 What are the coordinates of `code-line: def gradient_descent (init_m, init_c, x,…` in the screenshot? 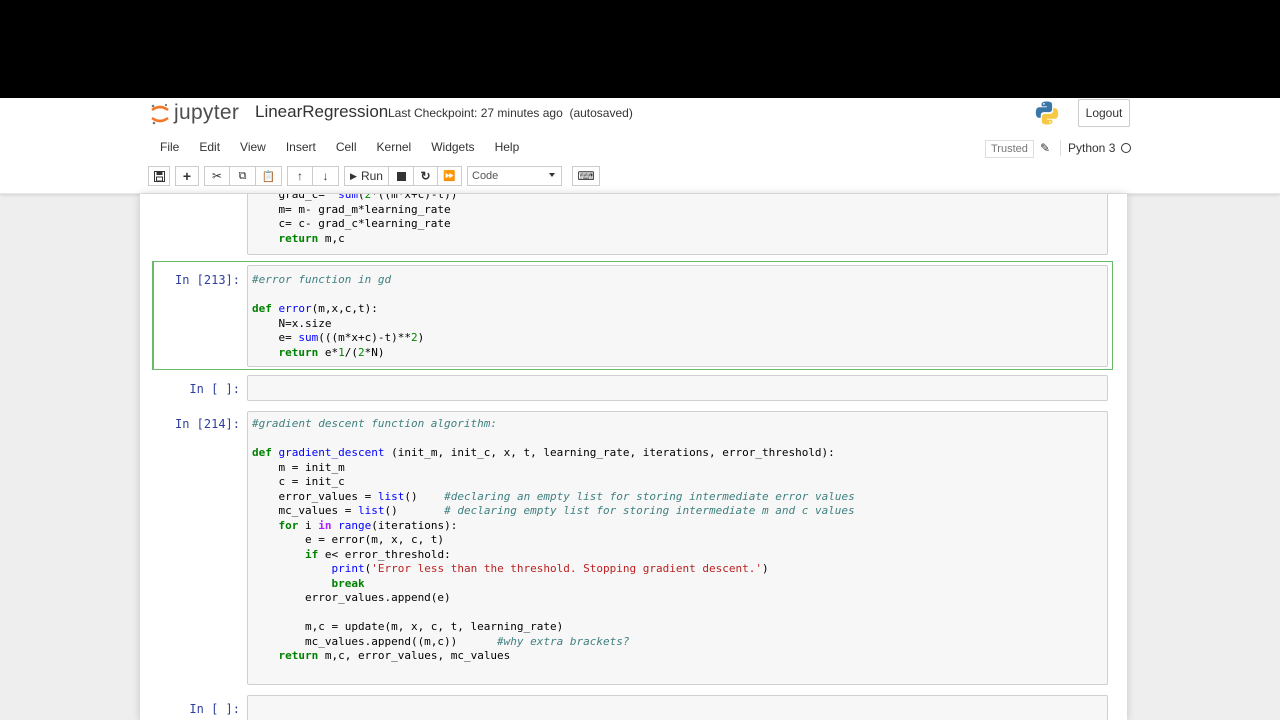 It's located at (543, 452).